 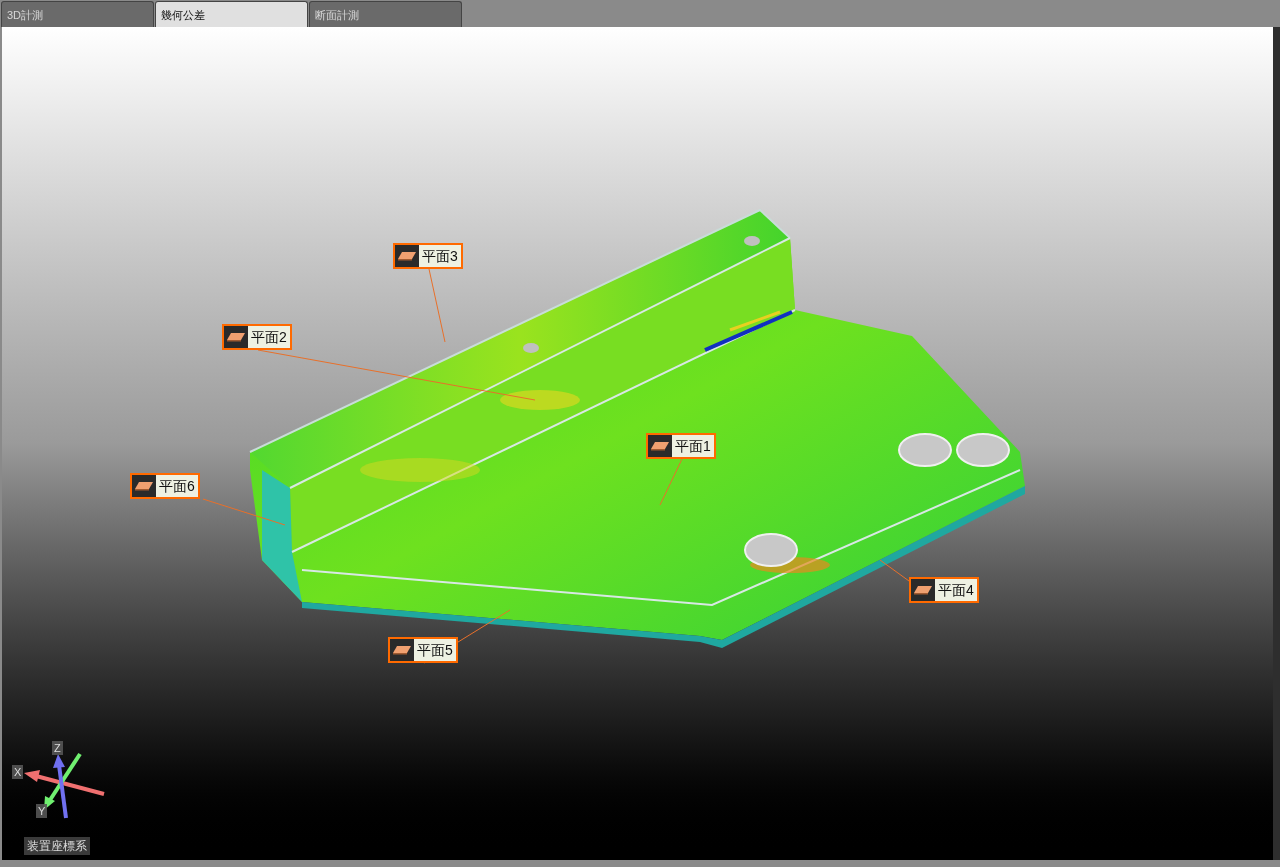 I want to click on x-axis-label: X, so click(x=18, y=772).